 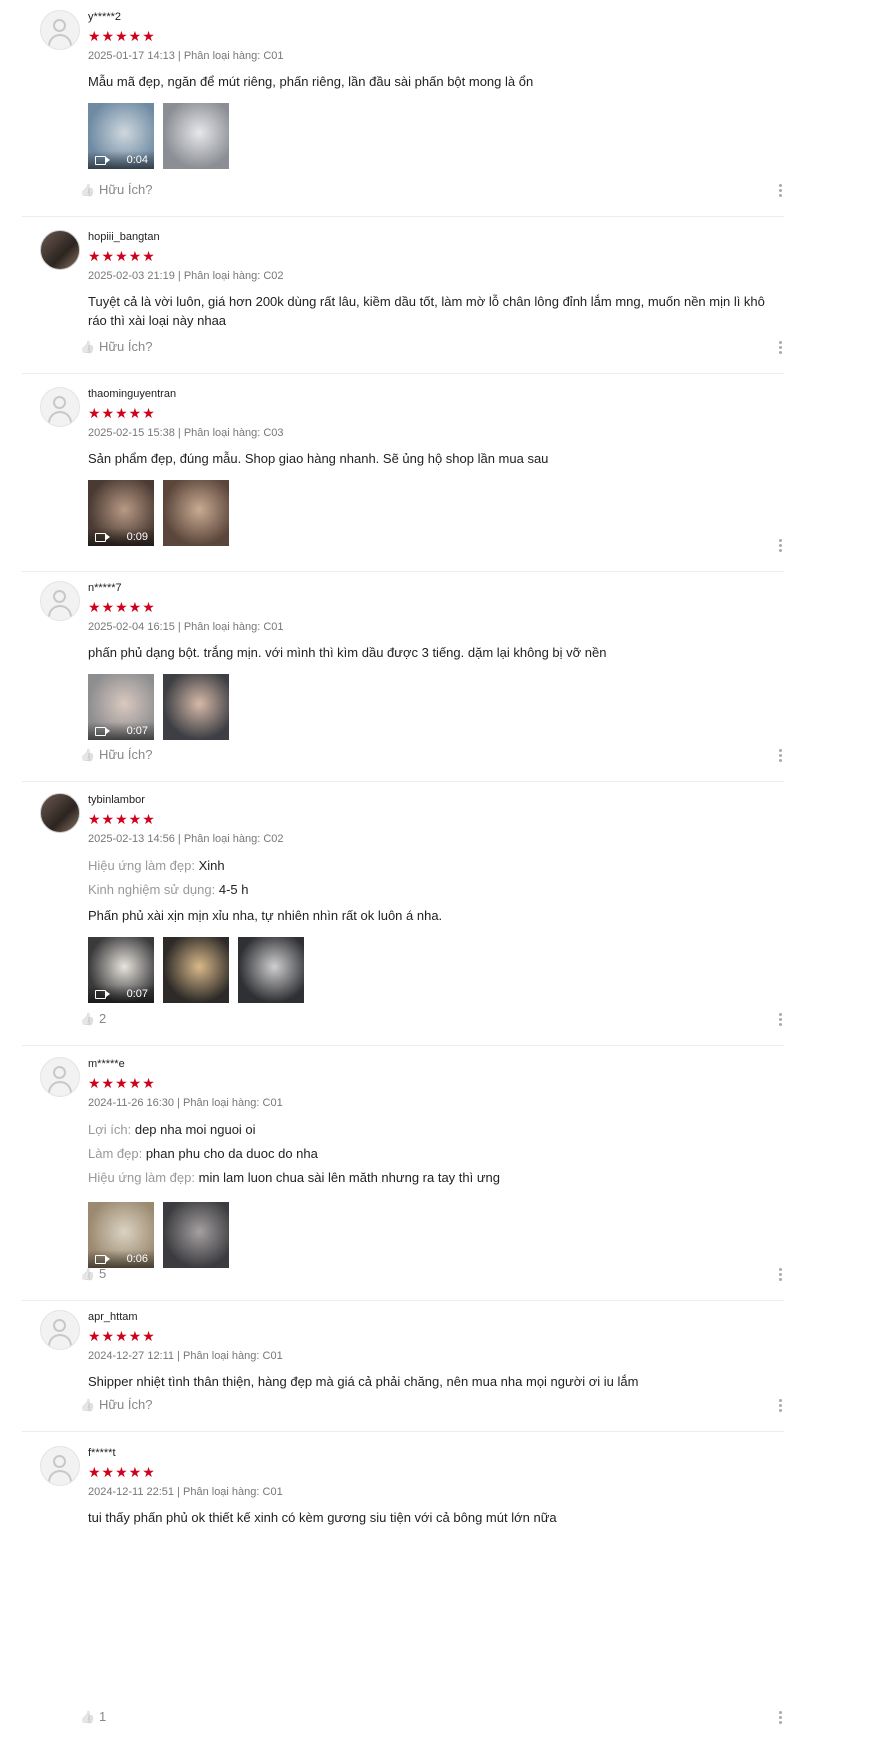 I want to click on video-thumbnail: 0:04, so click(x=121, y=136).